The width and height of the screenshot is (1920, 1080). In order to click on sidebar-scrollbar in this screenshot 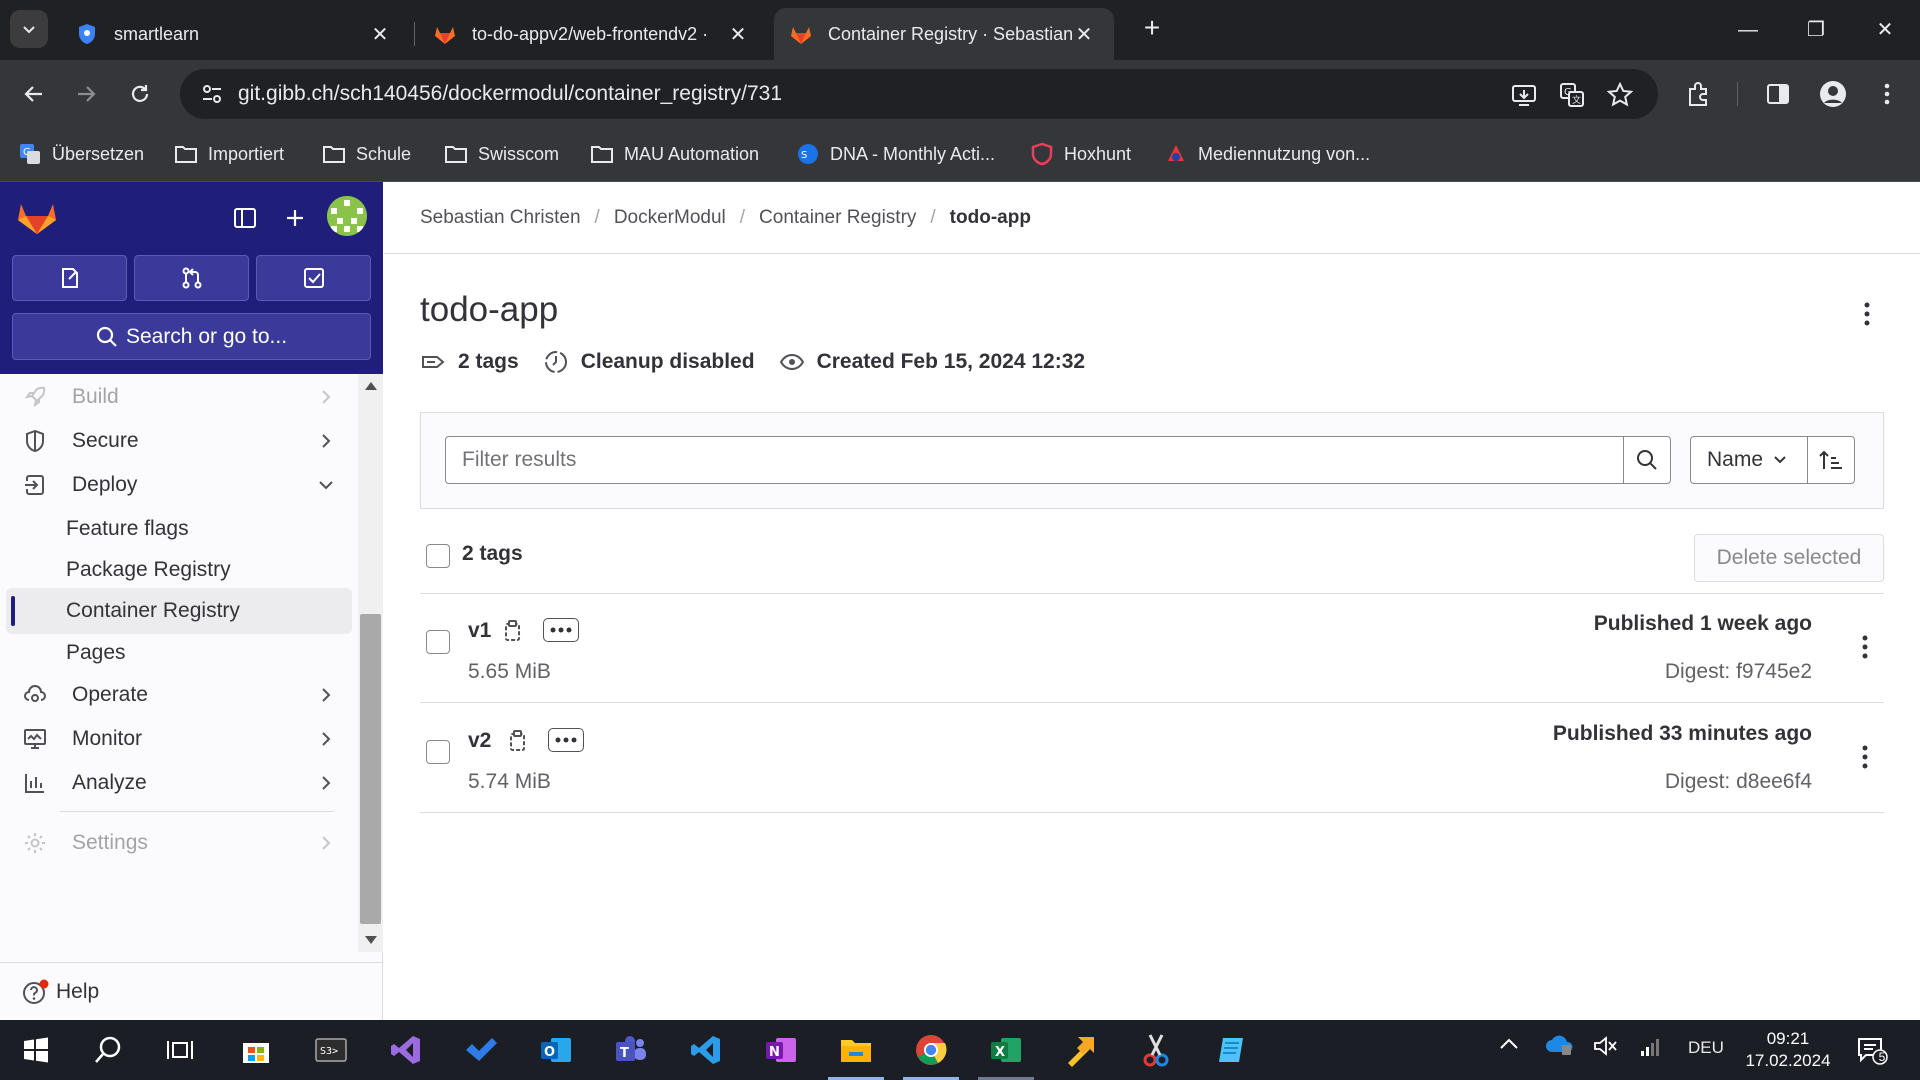, I will do `click(370, 663)`.